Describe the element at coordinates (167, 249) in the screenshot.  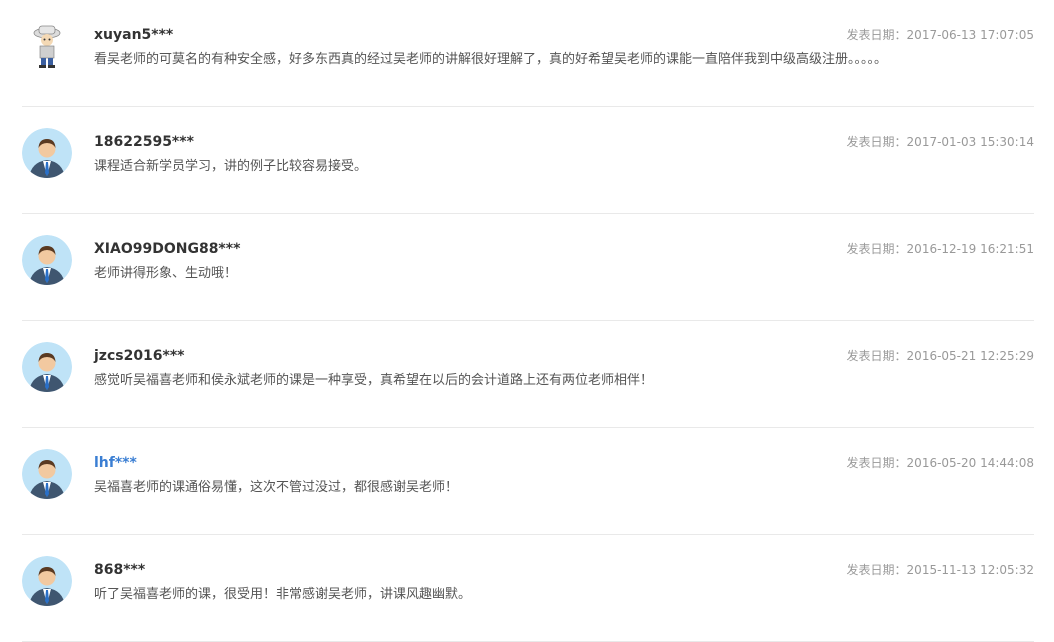
I see `comment-username: XIAO99DONG88***` at that location.